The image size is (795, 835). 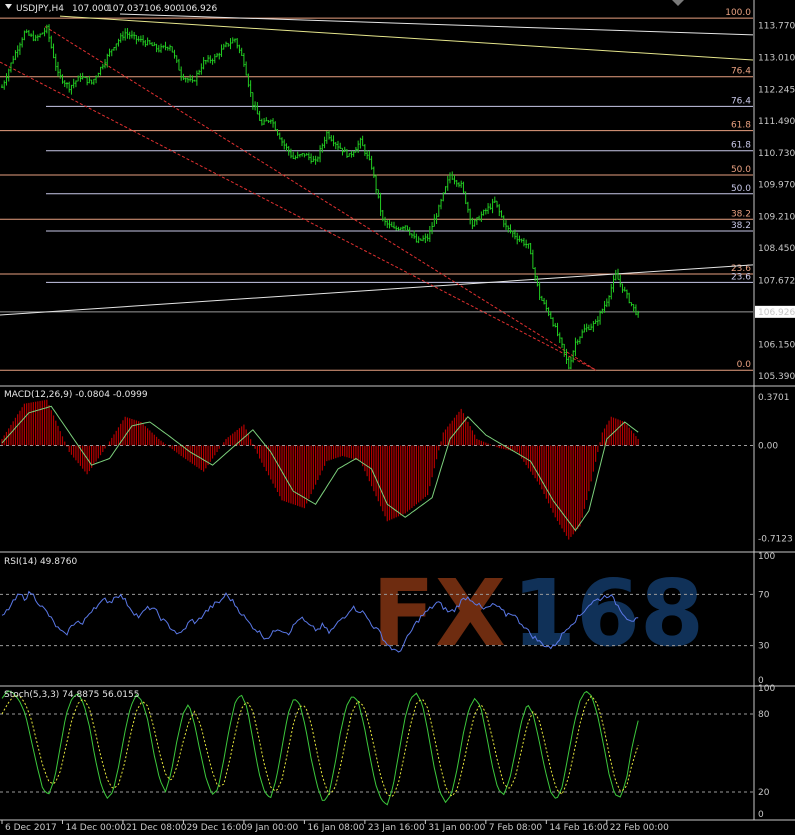 What do you see at coordinates (776, 217) in the screenshot?
I see `price-tick-label: 109.210` at bounding box center [776, 217].